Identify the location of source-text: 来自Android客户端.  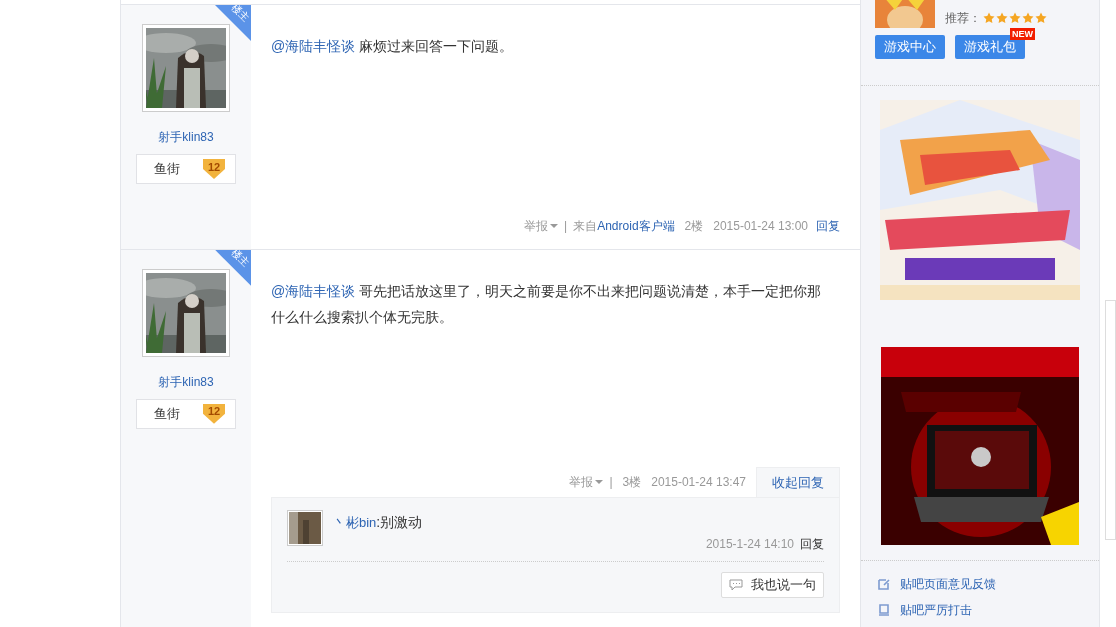
(624, 226).